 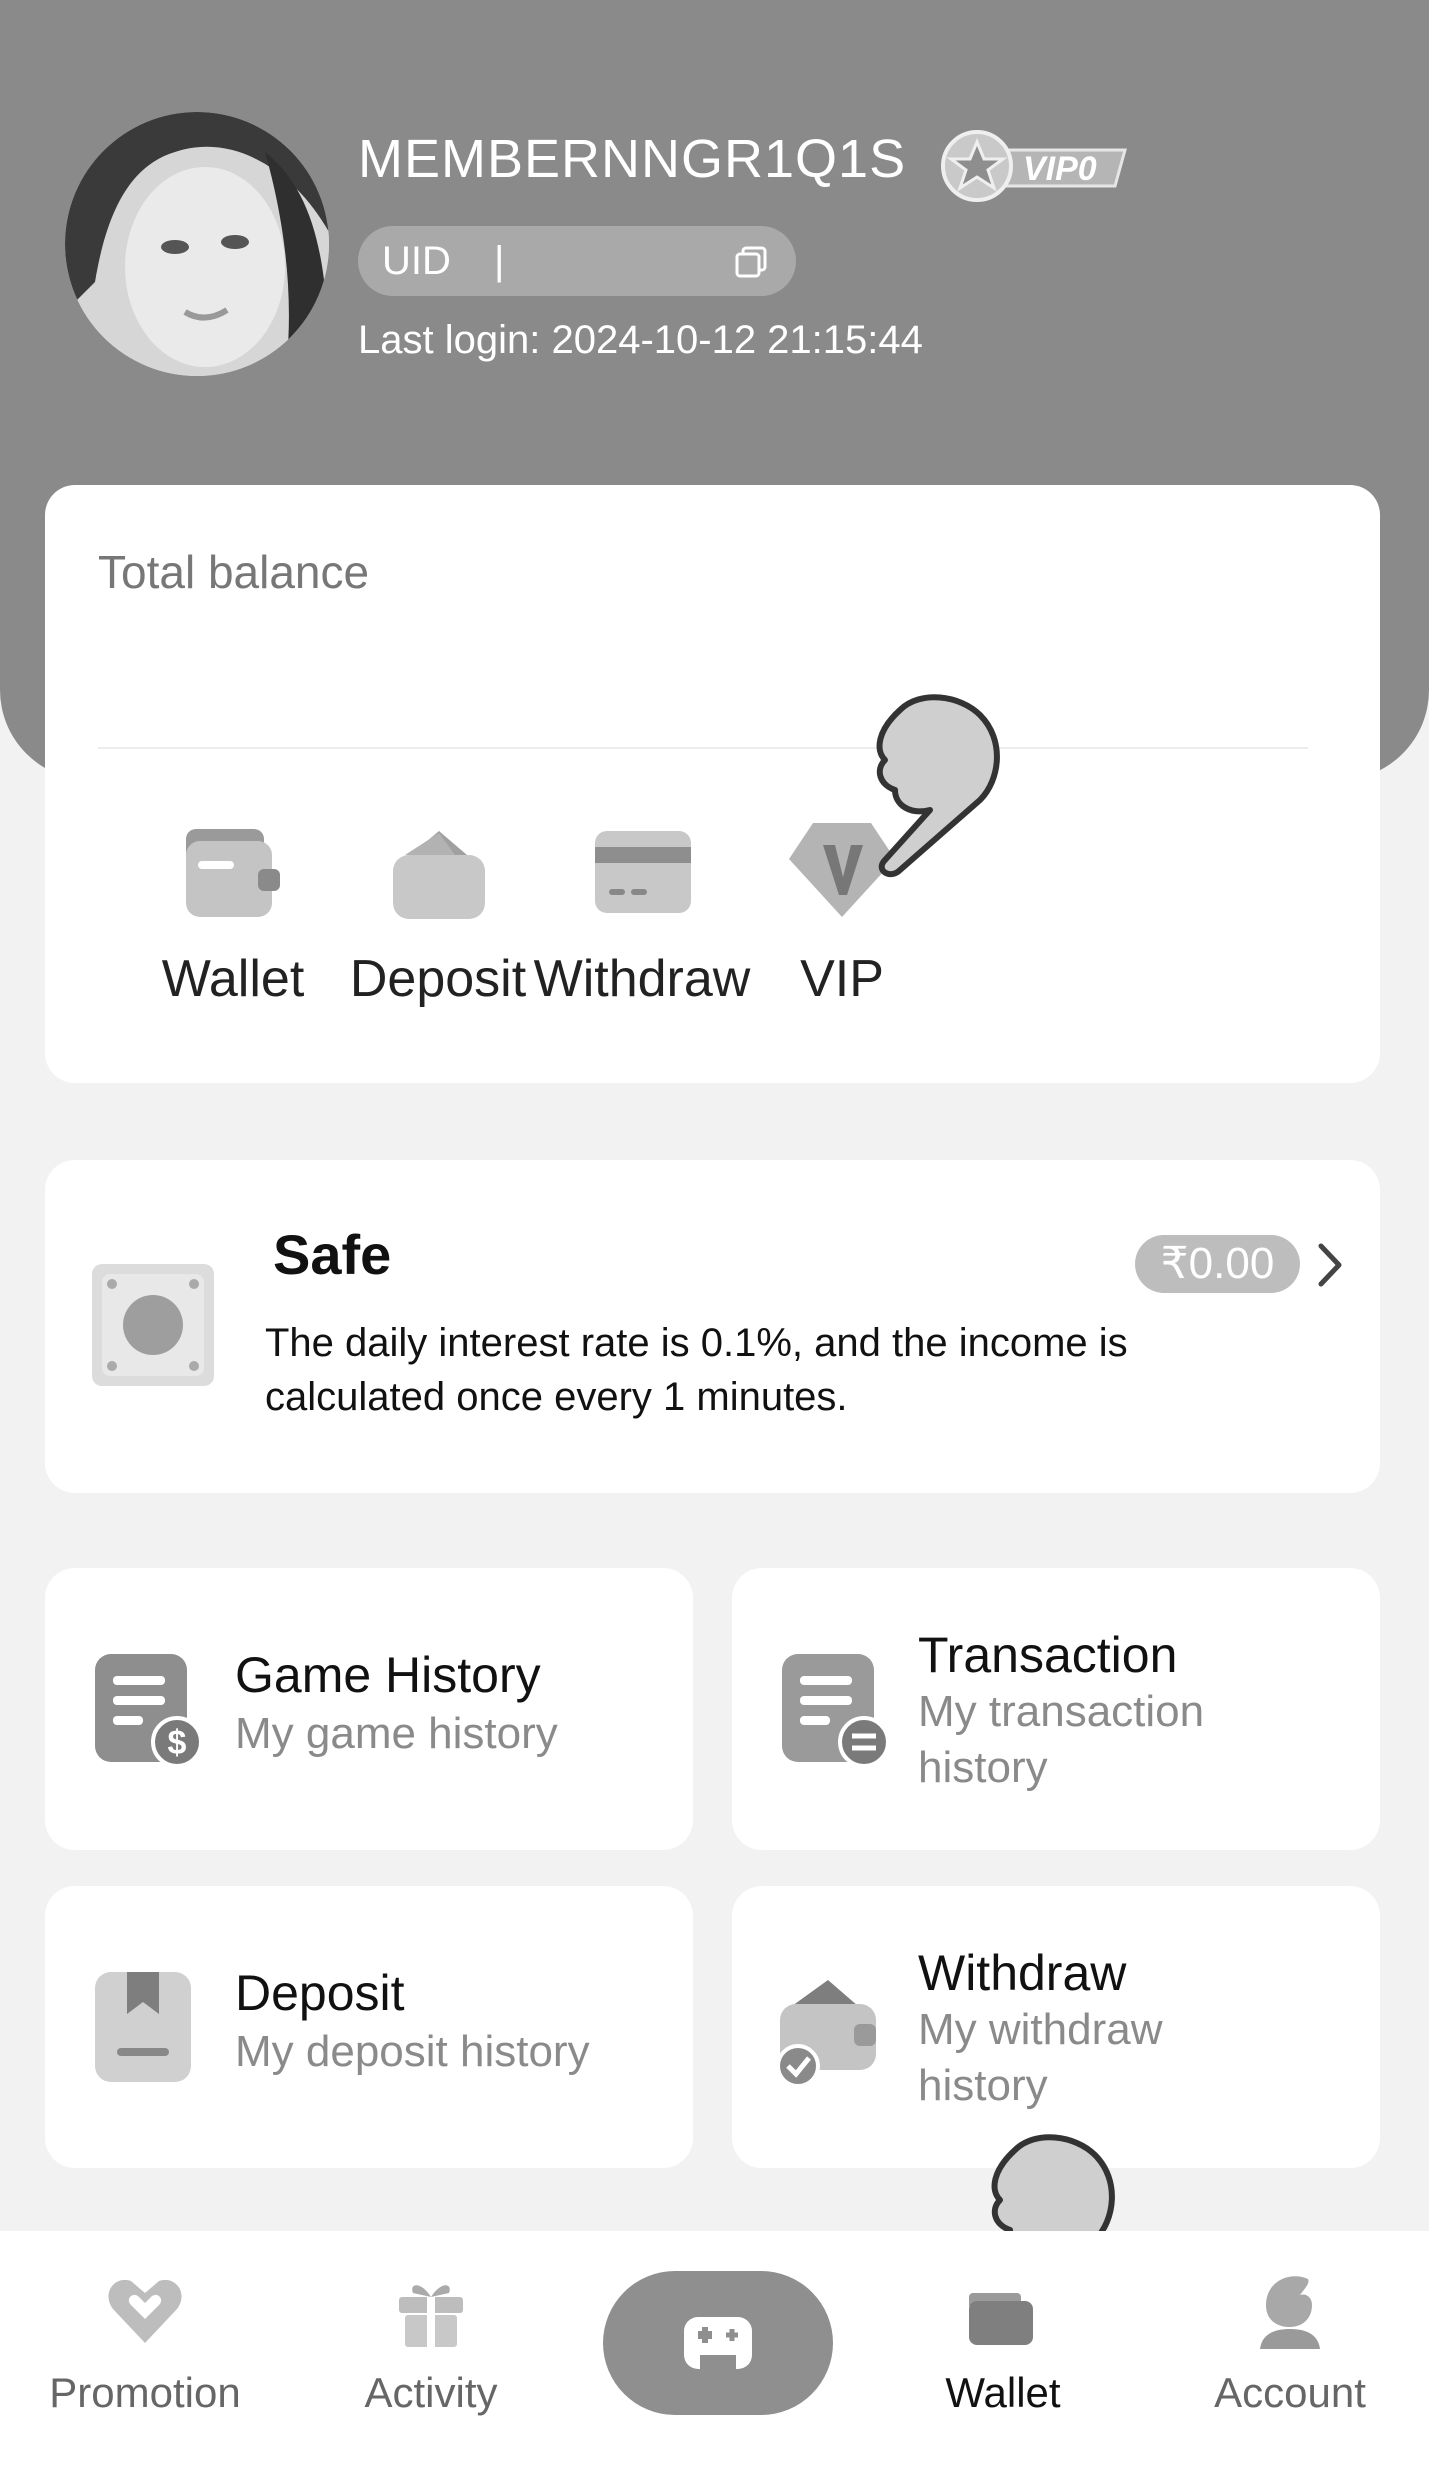 What do you see at coordinates (1290, 2392) in the screenshot?
I see `tab-label: Account` at bounding box center [1290, 2392].